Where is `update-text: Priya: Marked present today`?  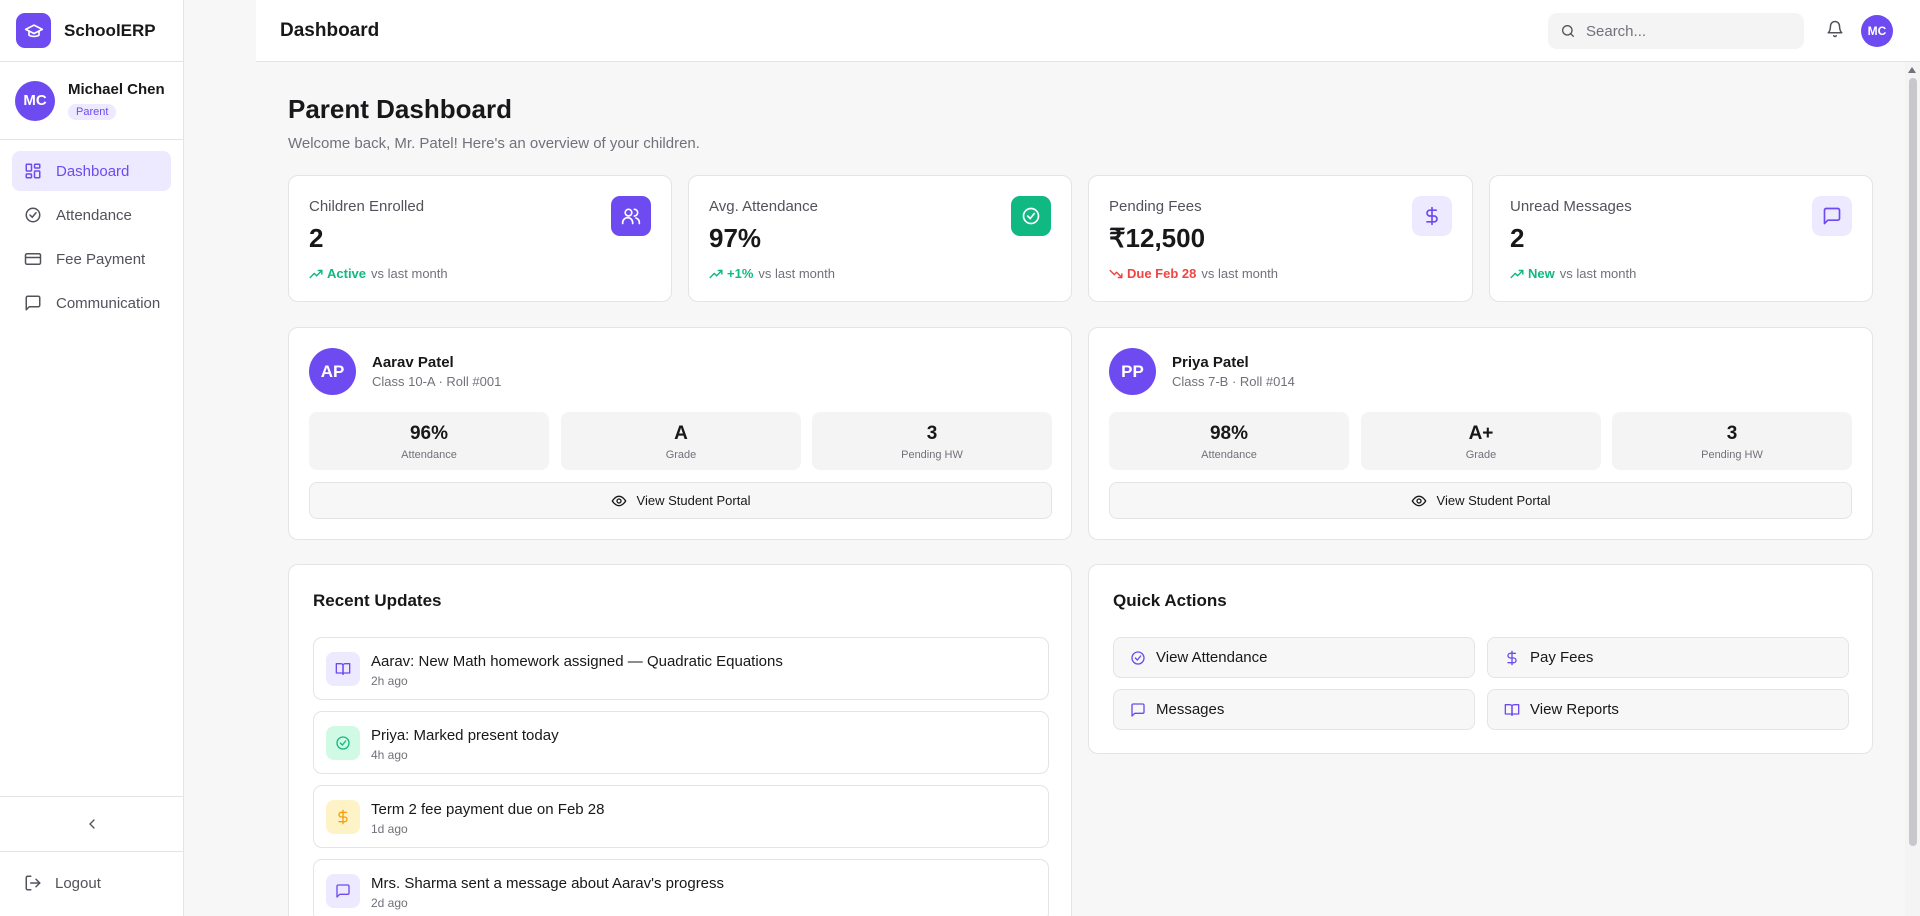 update-text: Priya: Marked present today is located at coordinates (465, 735).